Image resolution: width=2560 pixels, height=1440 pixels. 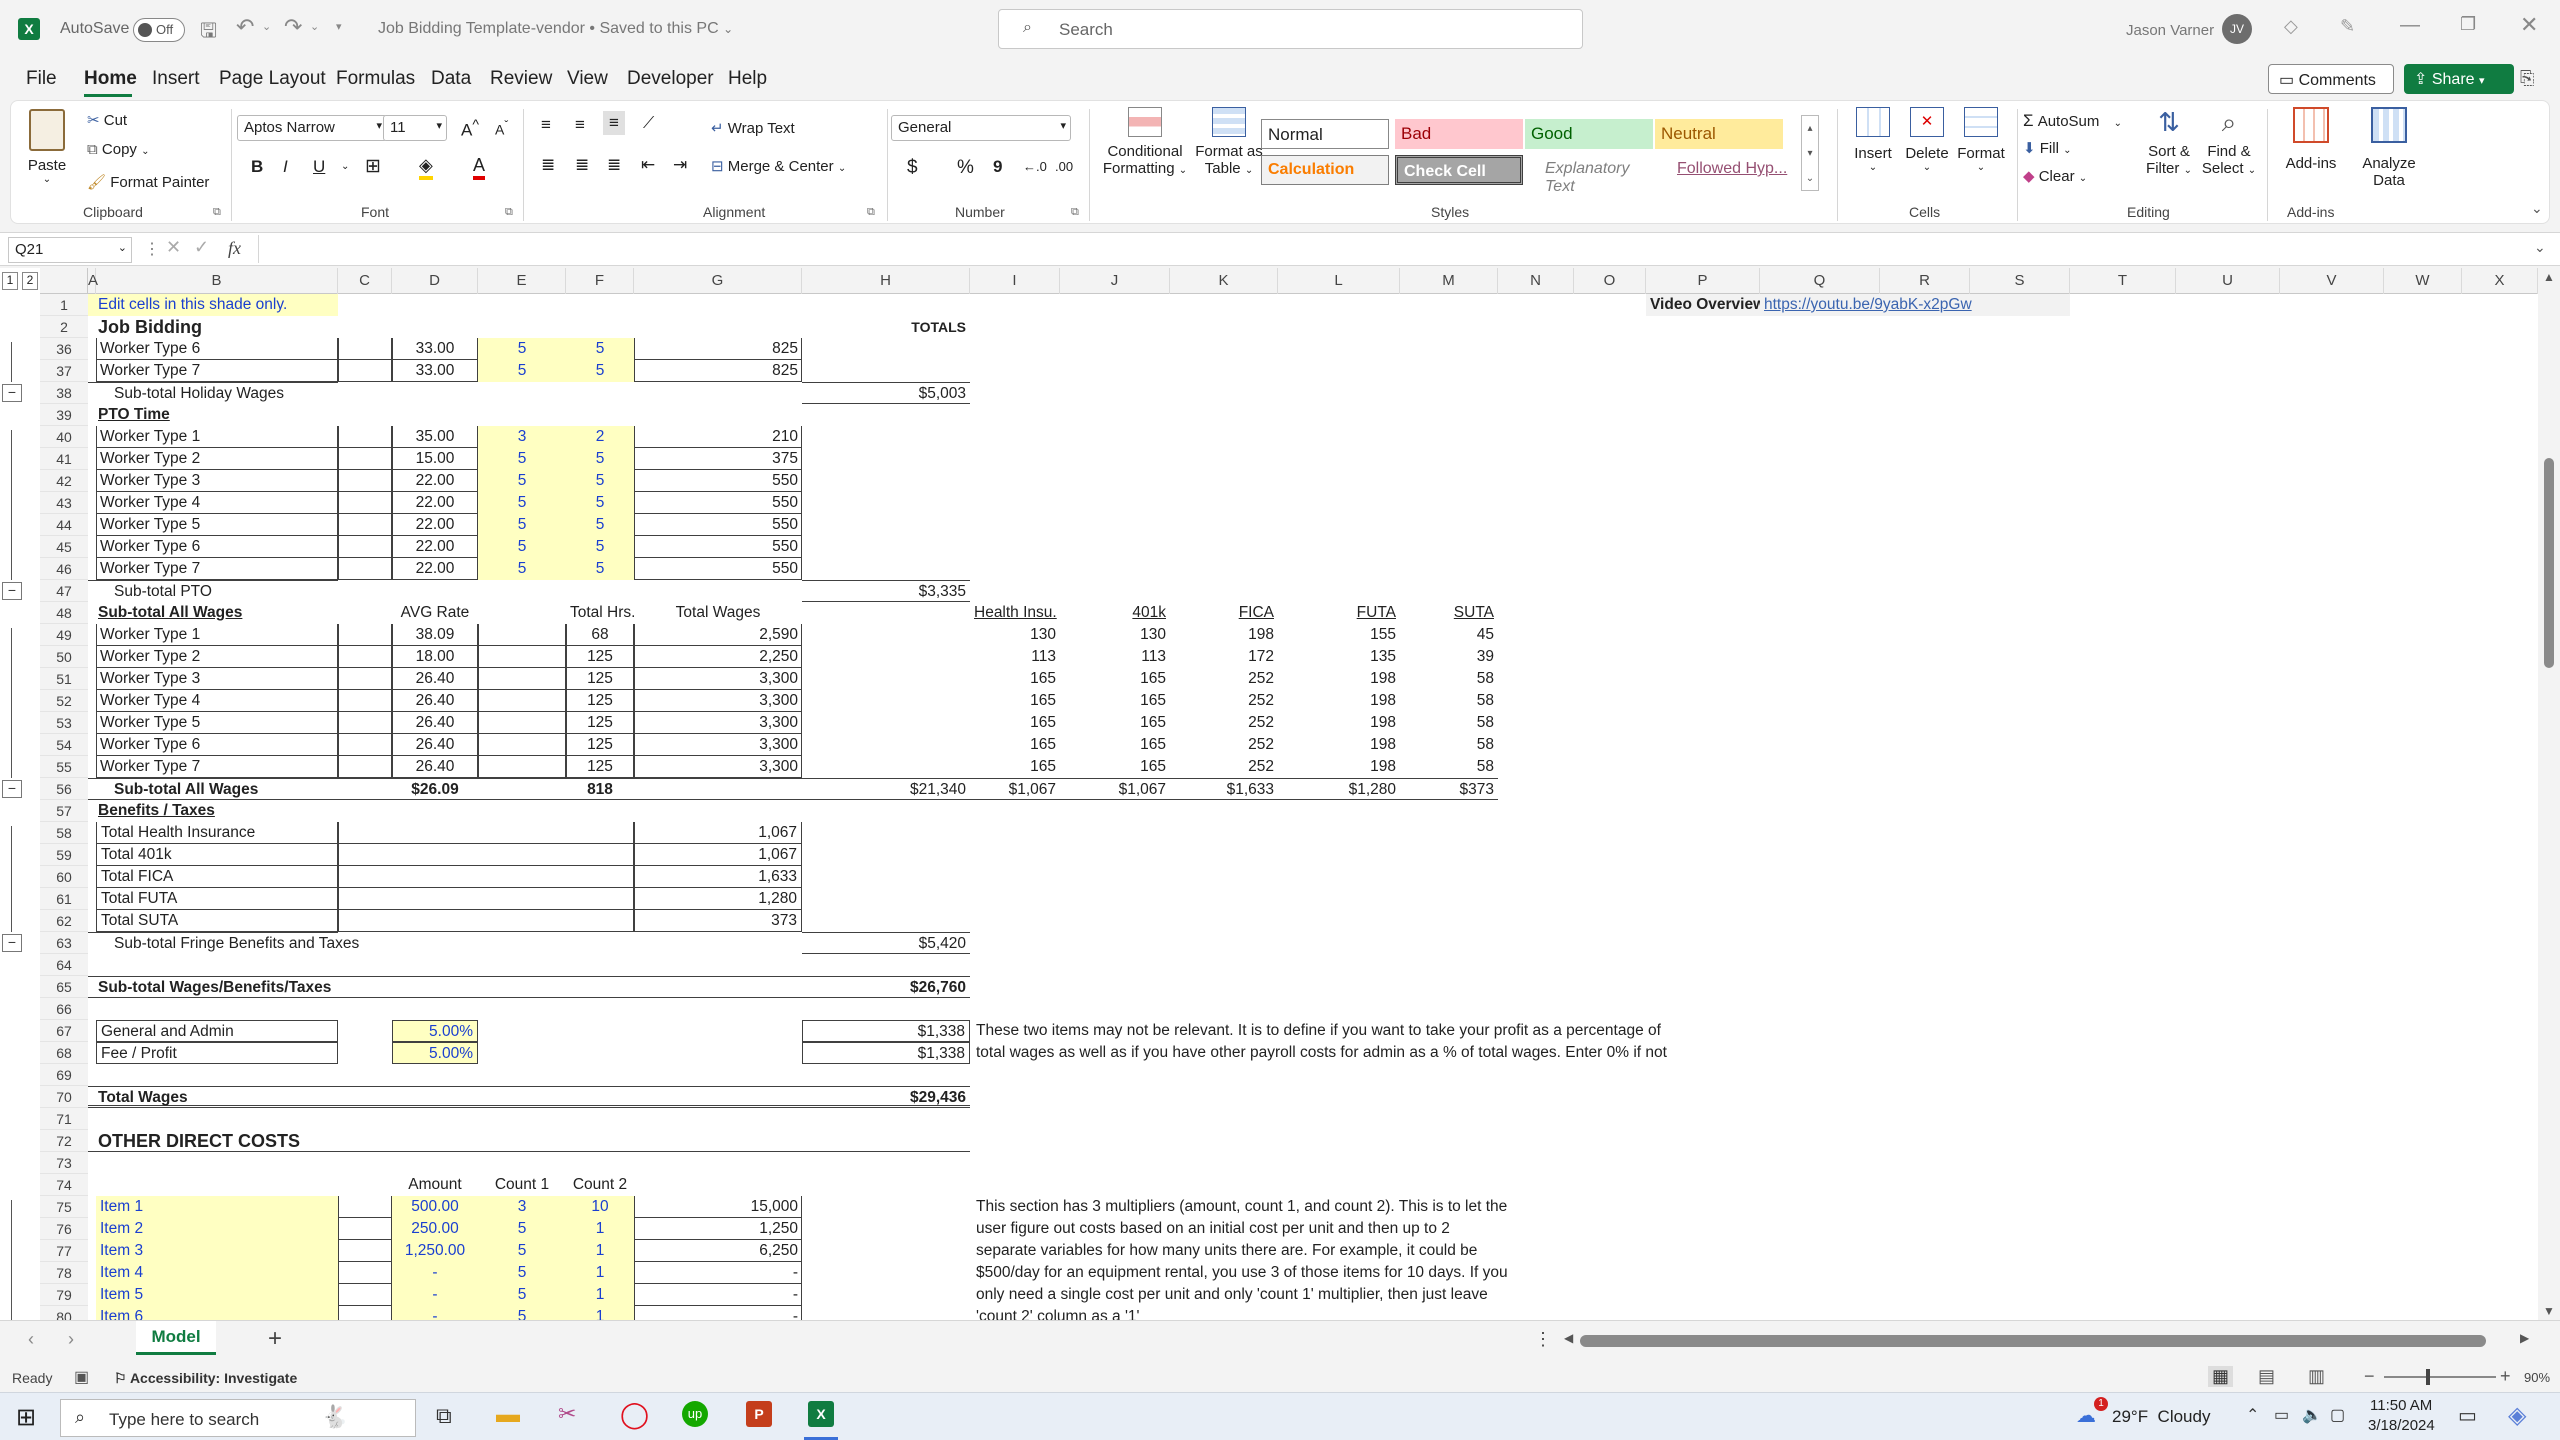 I want to click on benefit-cell-i: 165, so click(x=1015, y=701).